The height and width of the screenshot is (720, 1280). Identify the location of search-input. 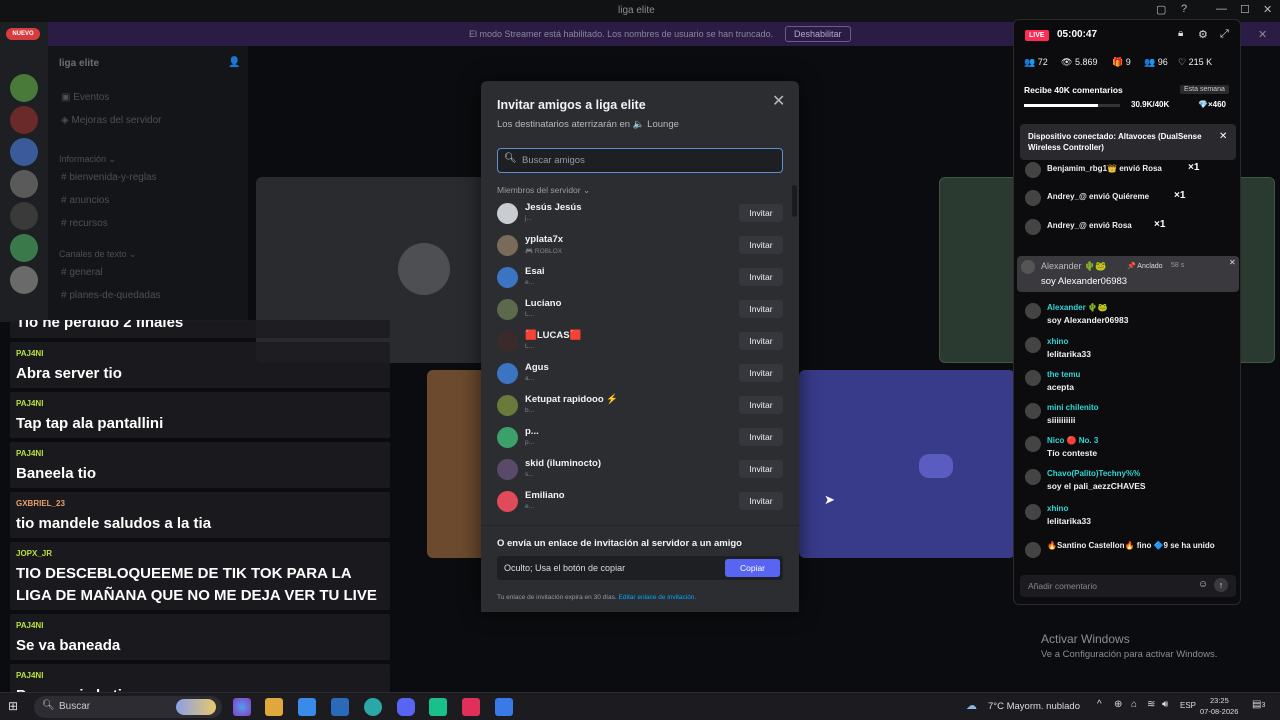
(647, 160).